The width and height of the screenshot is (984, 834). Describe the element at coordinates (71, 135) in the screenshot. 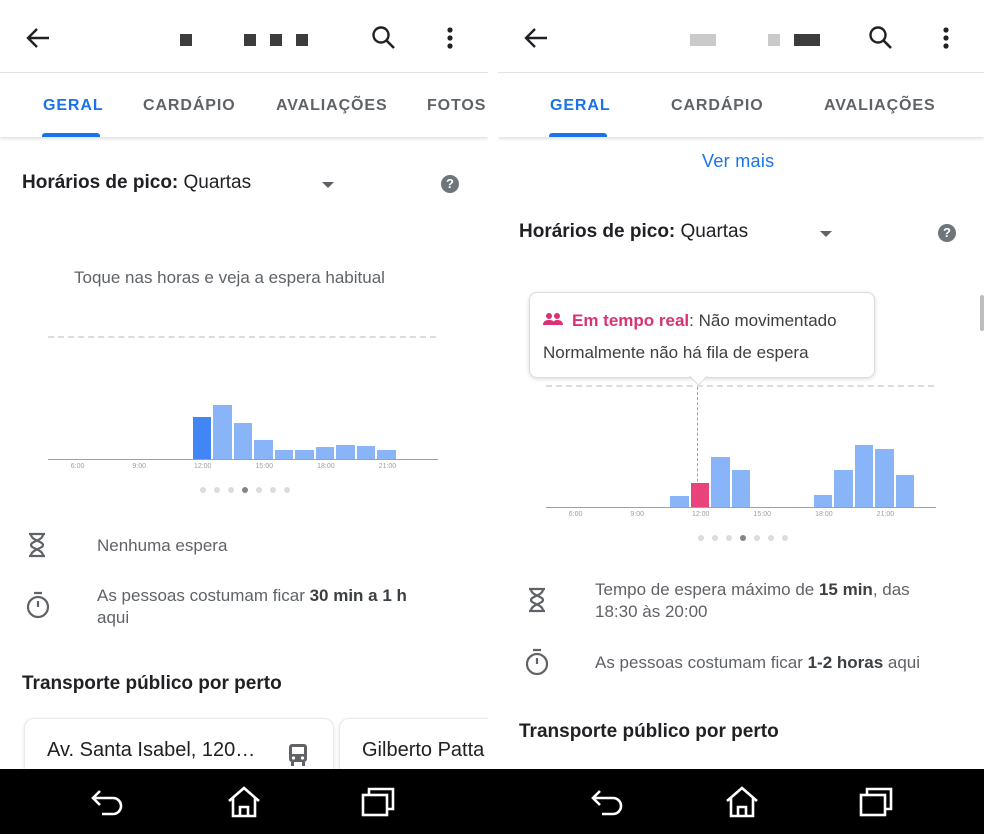

I see `active-tab-indicator` at that location.